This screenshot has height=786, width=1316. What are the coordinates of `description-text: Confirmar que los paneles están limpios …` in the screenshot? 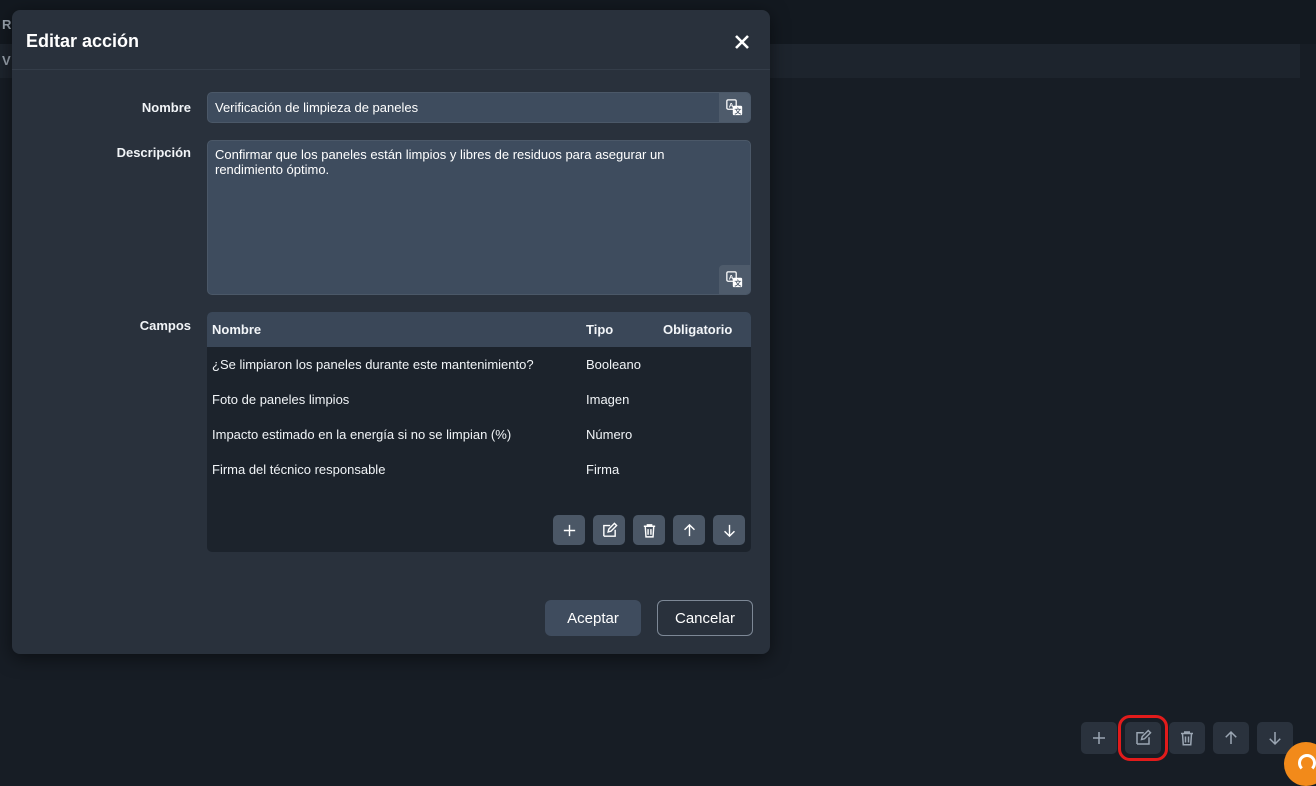 It's located at (440, 162).